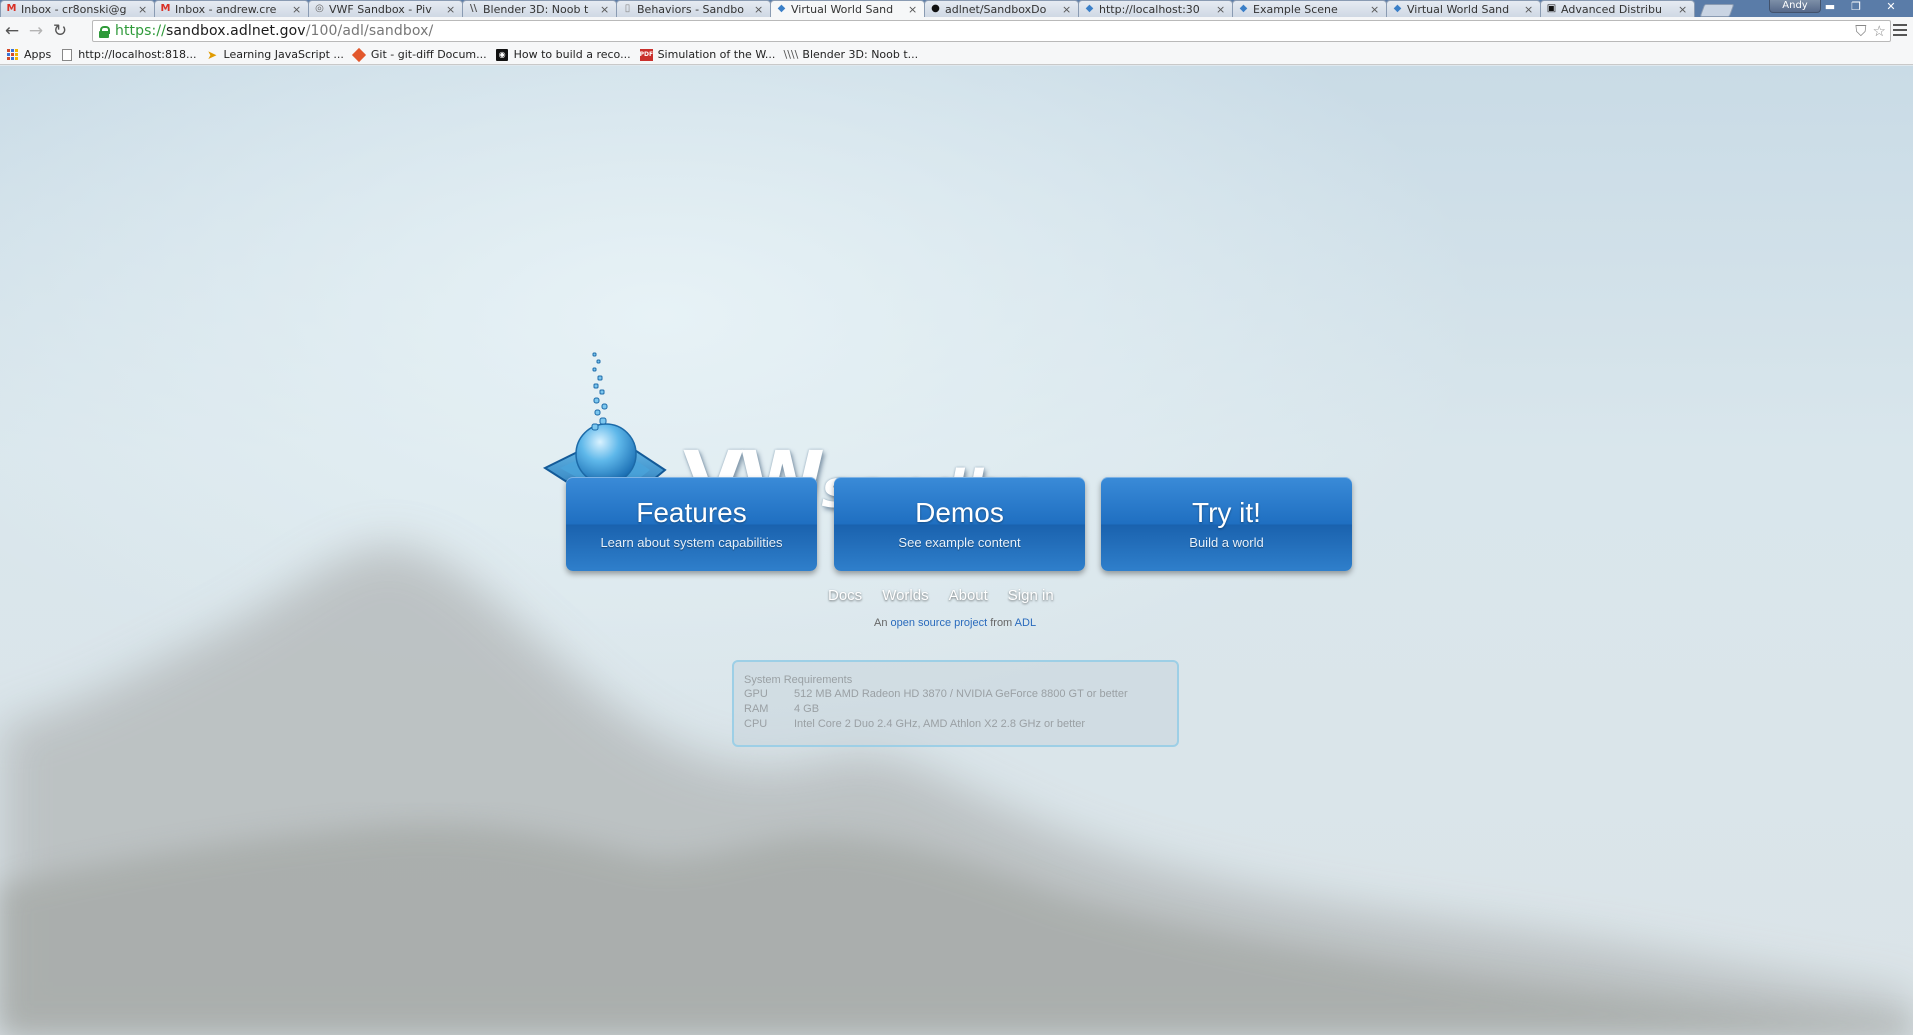 Image resolution: width=1913 pixels, height=1035 pixels. I want to click on pdf-icon: PDF, so click(646, 54).